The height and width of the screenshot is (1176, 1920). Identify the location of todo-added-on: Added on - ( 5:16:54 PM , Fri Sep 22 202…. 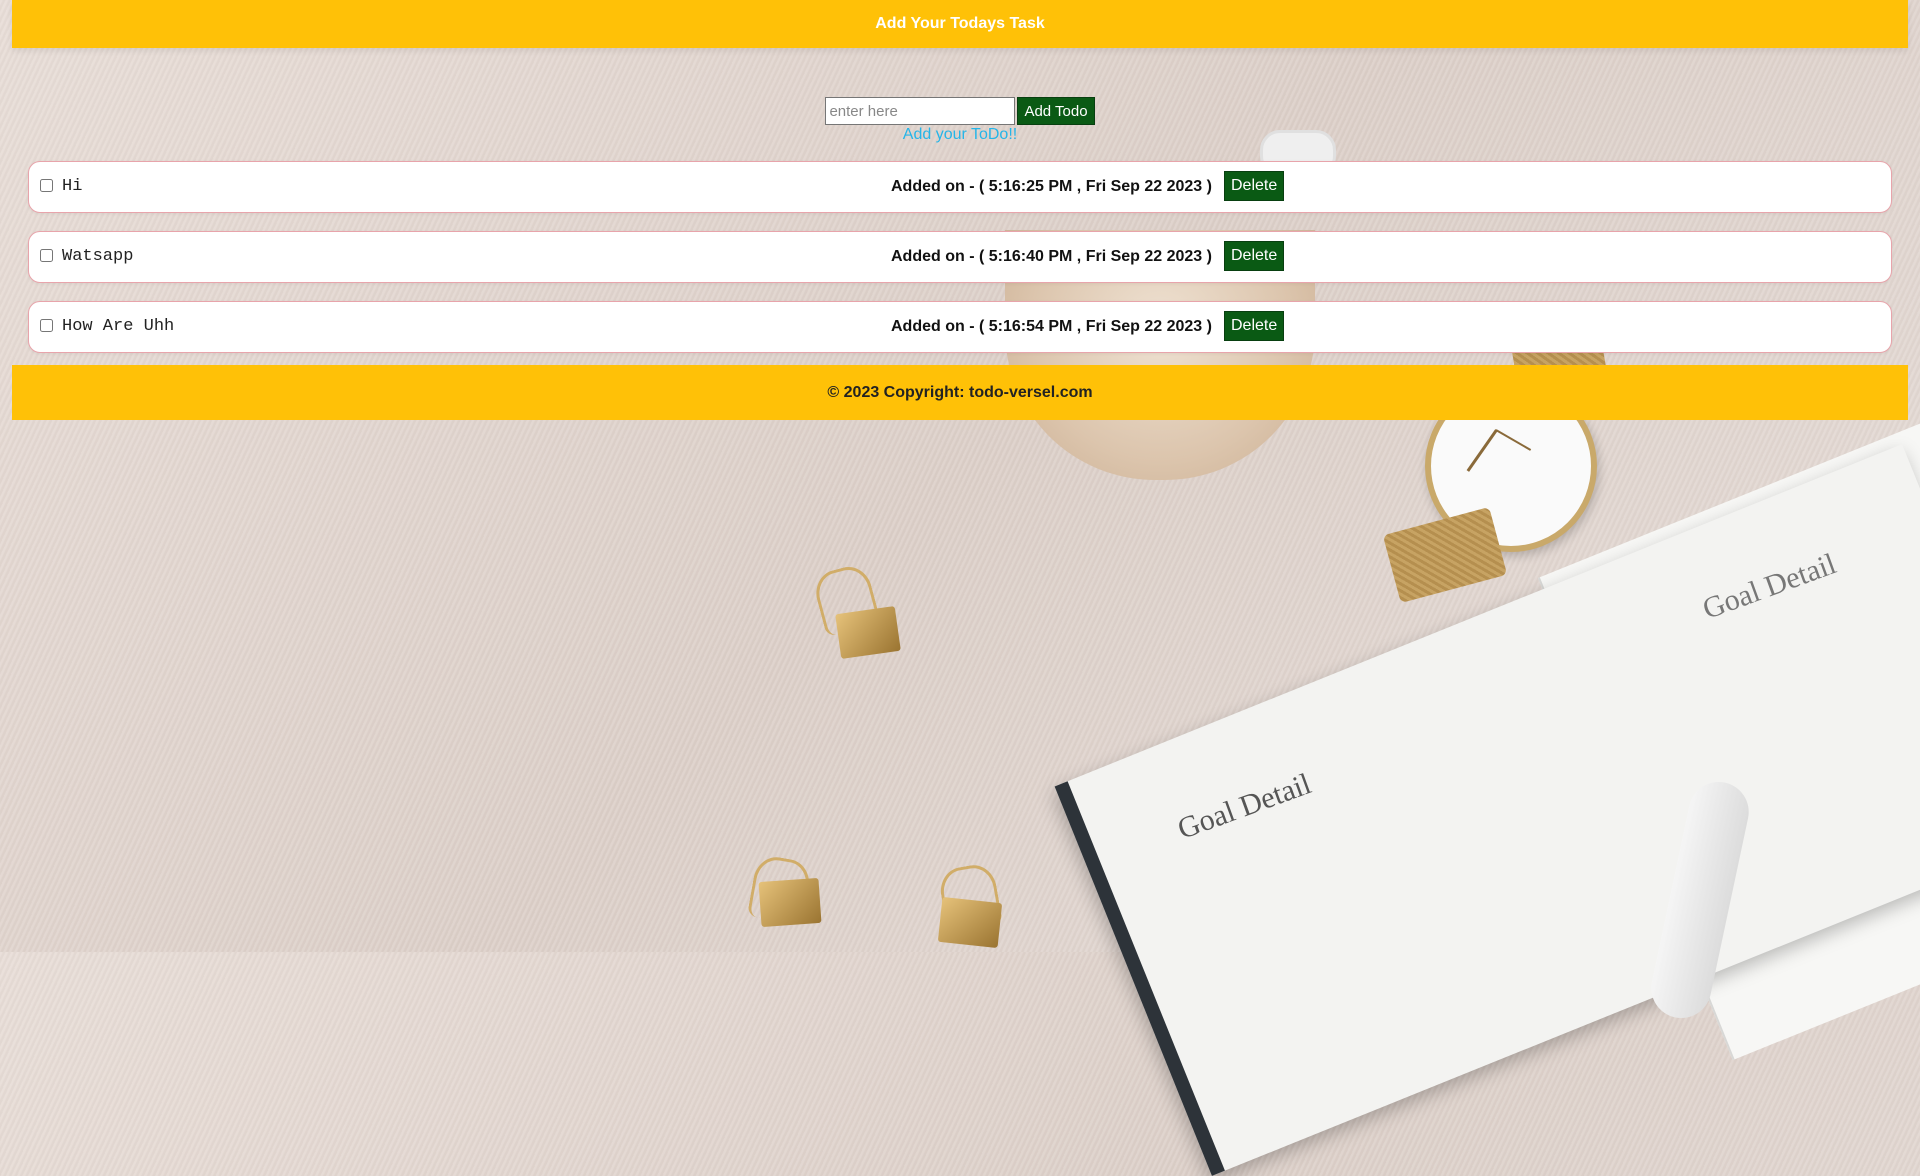
(1051, 326).